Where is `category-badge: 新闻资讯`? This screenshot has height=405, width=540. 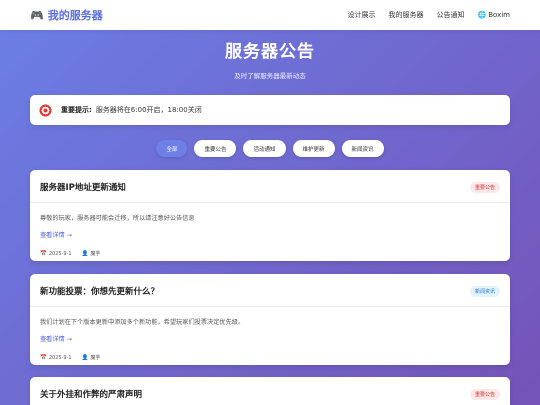 category-badge: 新闻资讯 is located at coordinates (484, 291).